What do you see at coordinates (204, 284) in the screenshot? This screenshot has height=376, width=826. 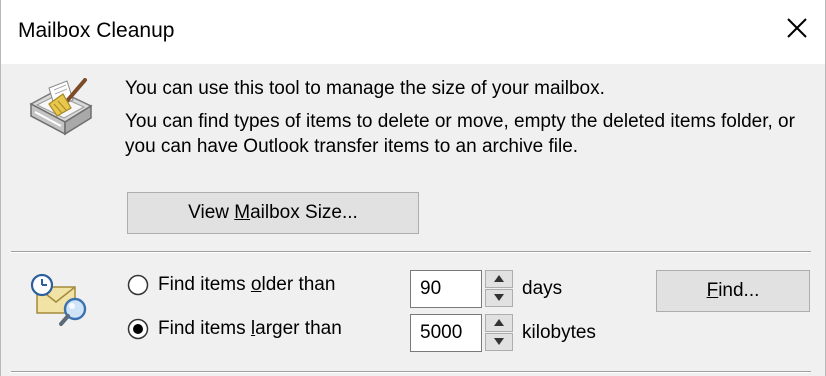 I see `older-label-start: Find items` at bounding box center [204, 284].